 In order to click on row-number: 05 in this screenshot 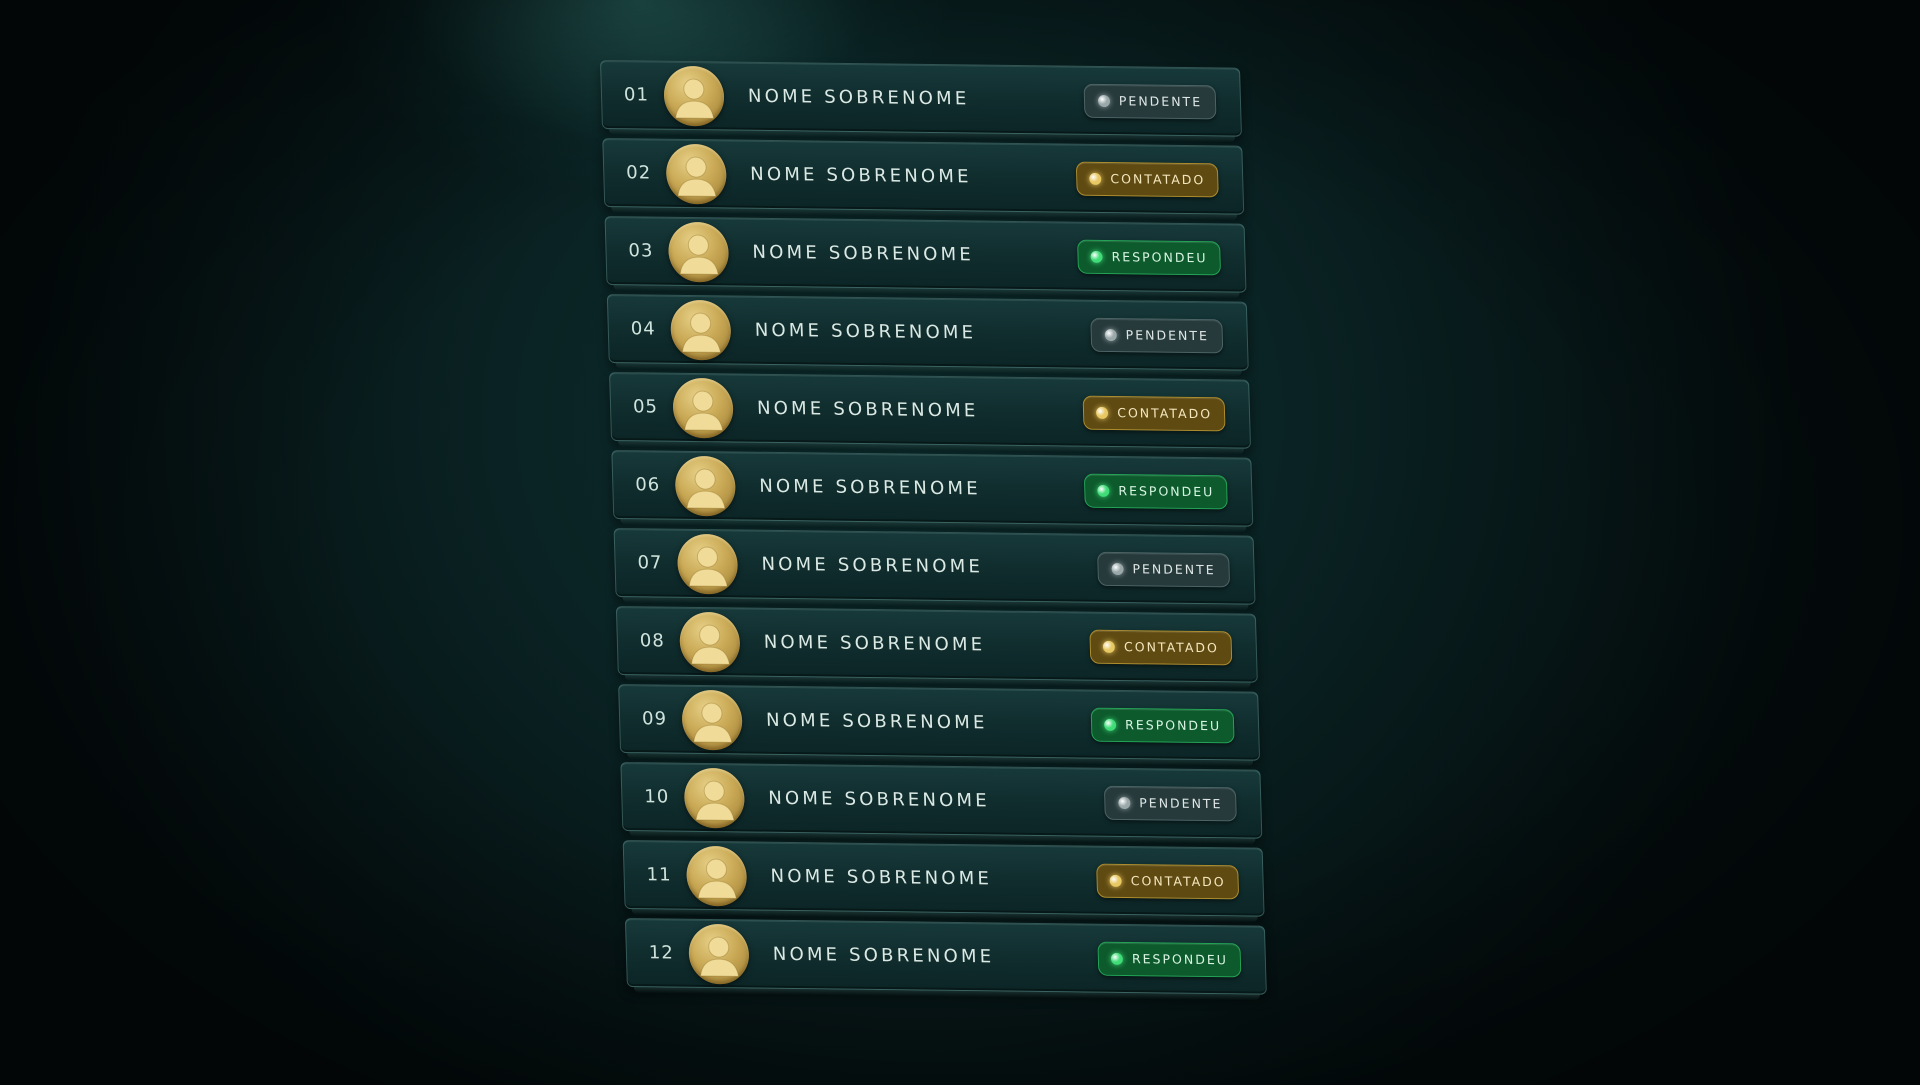, I will do `click(645, 407)`.